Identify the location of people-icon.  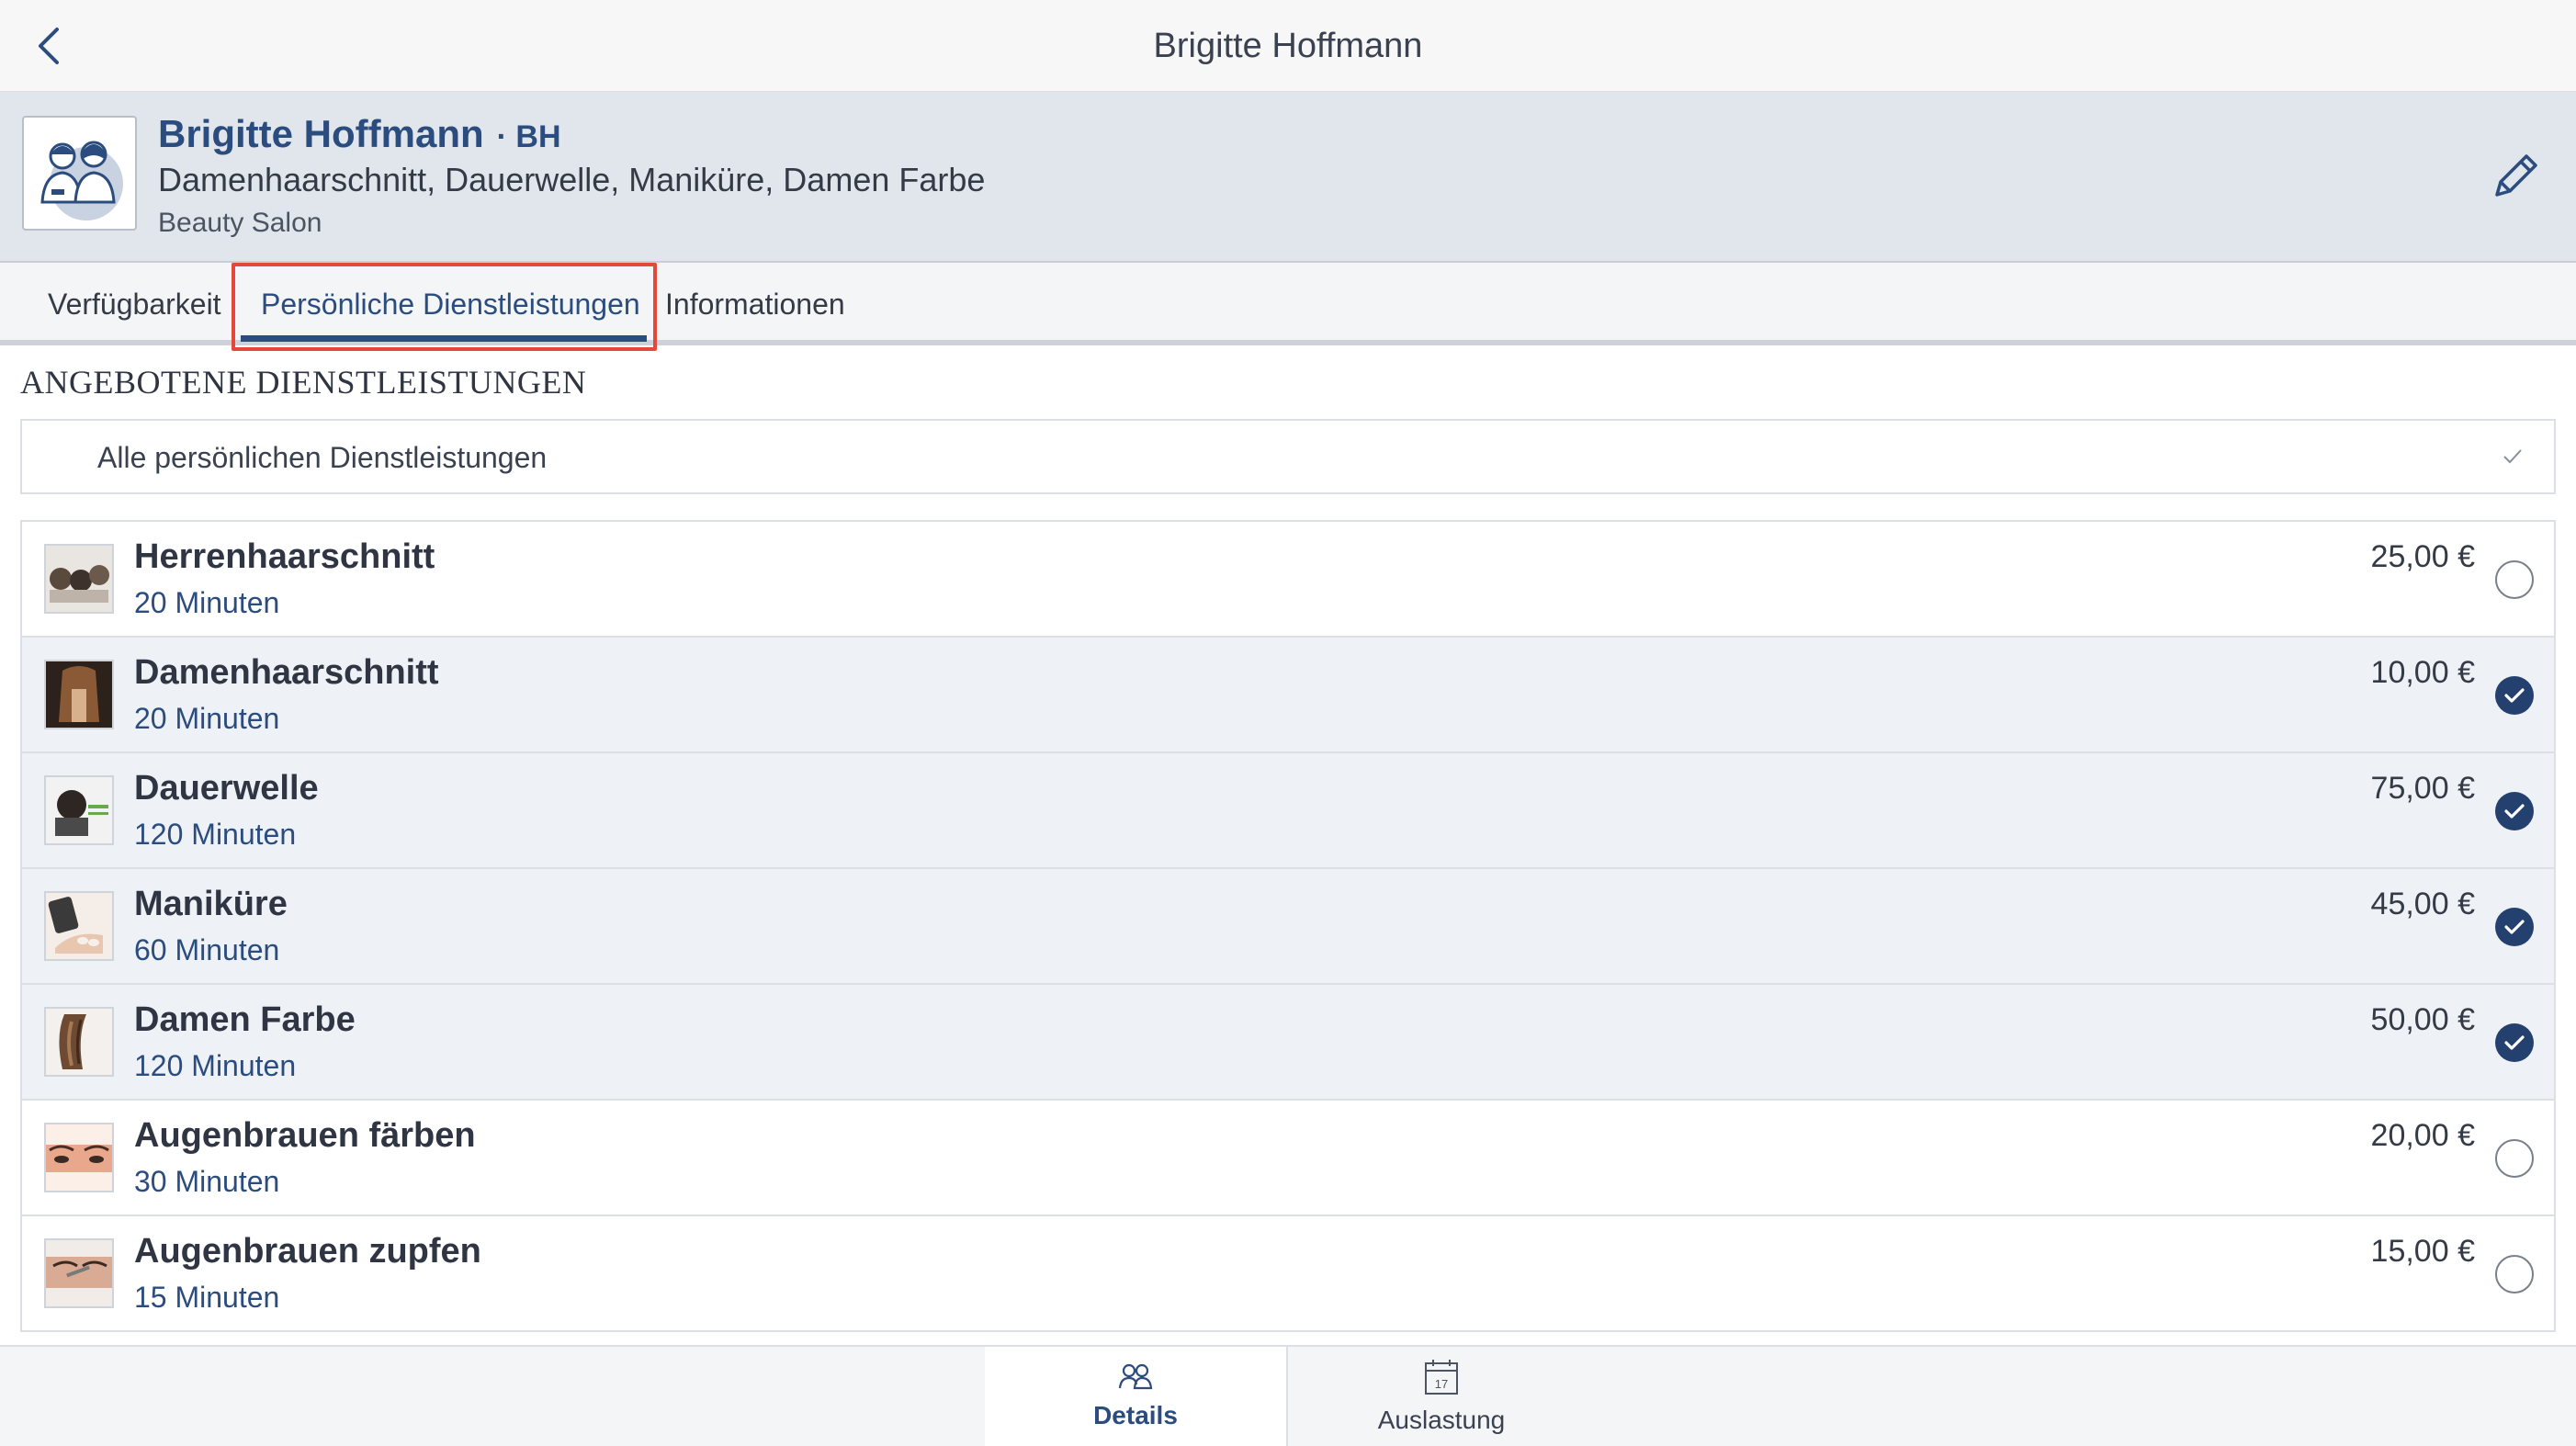
(1135, 1376).